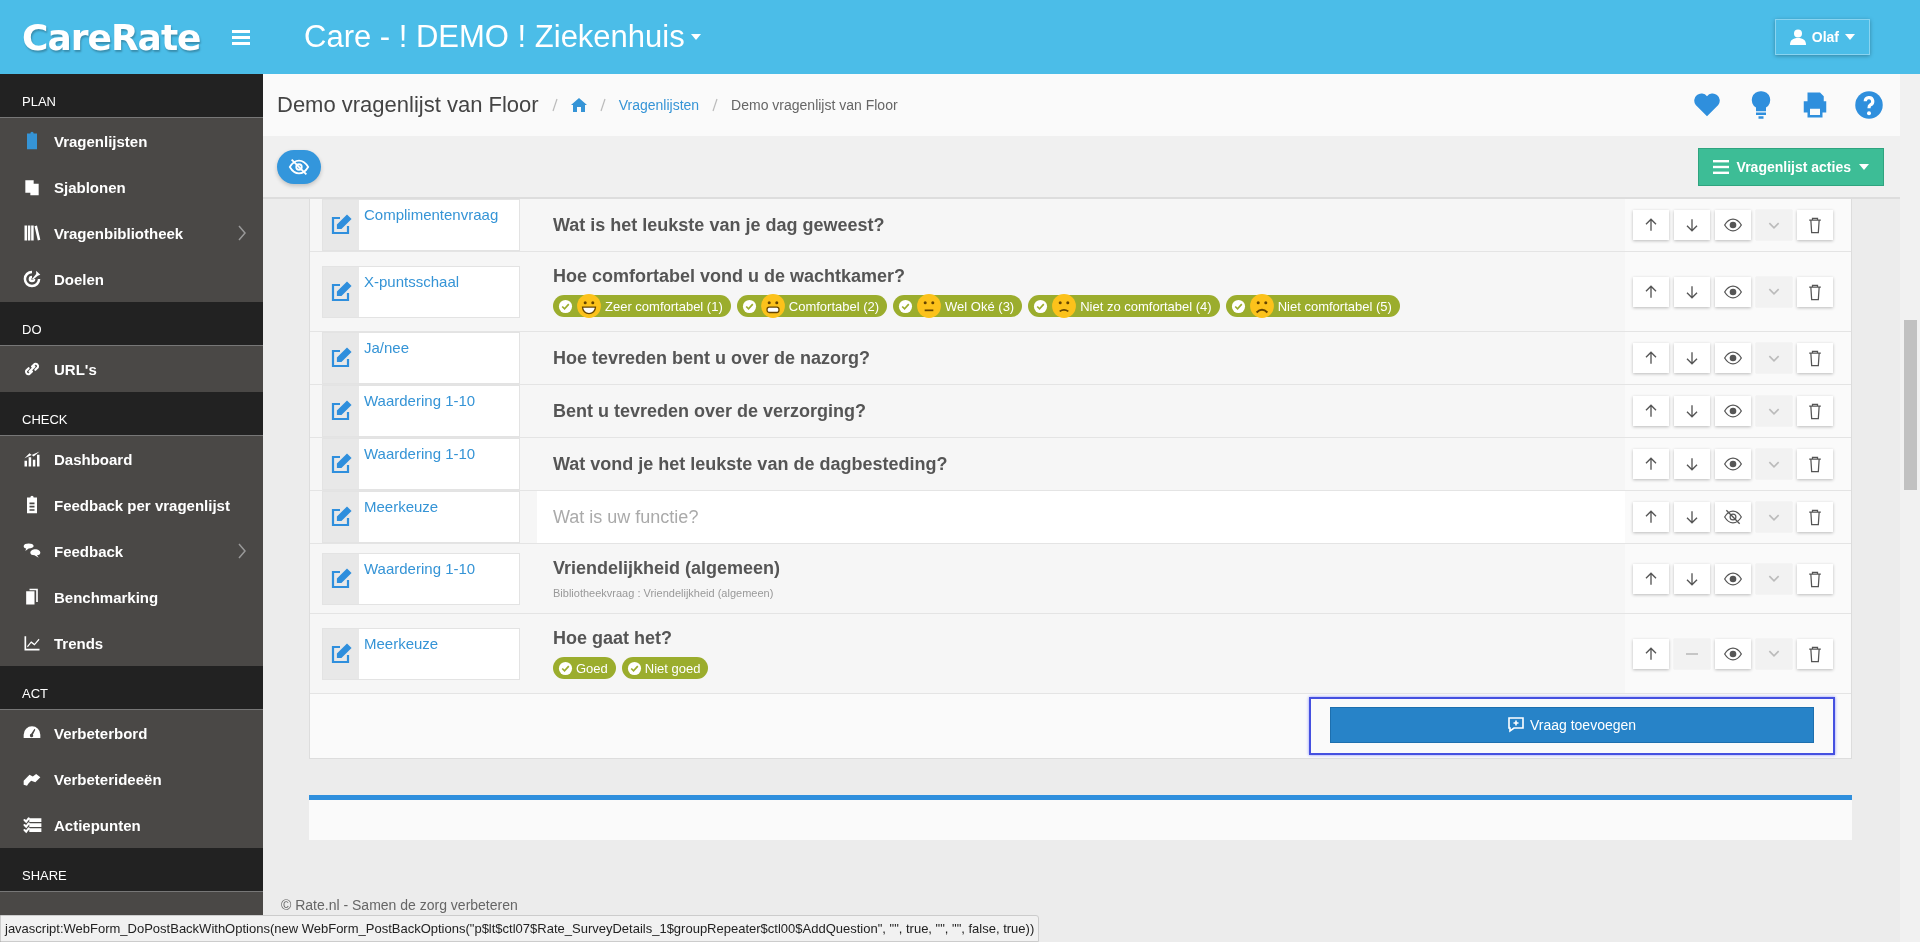 The image size is (1920, 942). Describe the element at coordinates (1692, 653) in the screenshot. I see `minus-icon` at that location.